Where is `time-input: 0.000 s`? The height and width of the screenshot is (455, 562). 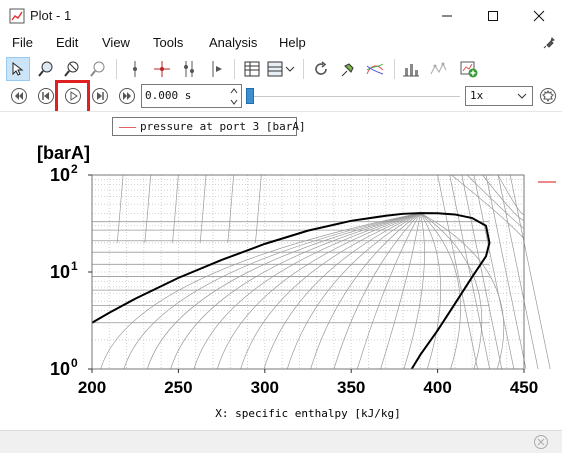
time-input: 0.000 s is located at coordinates (191, 96).